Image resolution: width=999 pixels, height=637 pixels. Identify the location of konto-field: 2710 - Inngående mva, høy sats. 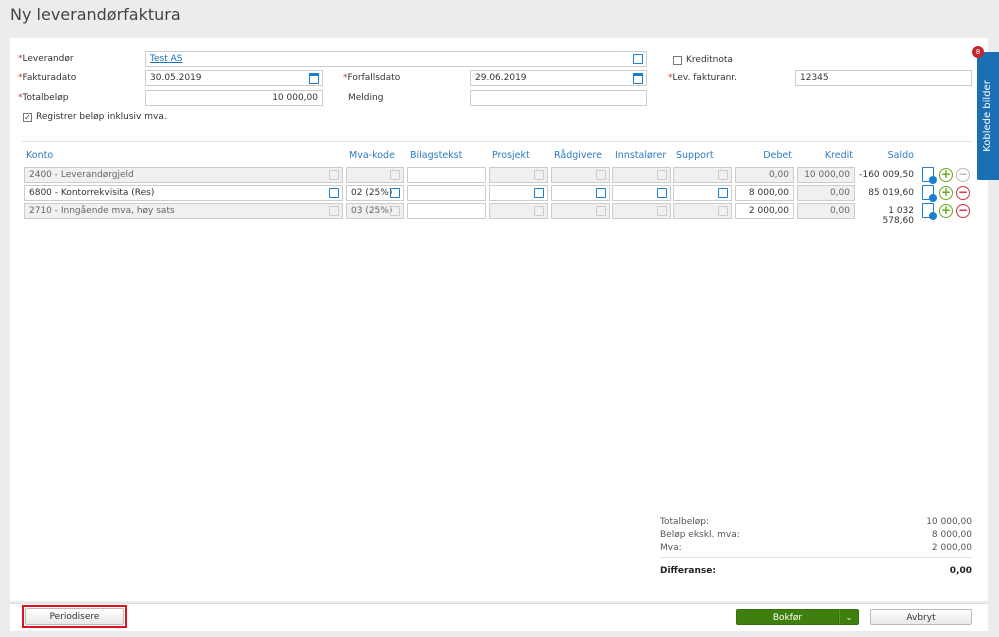
(183, 211).